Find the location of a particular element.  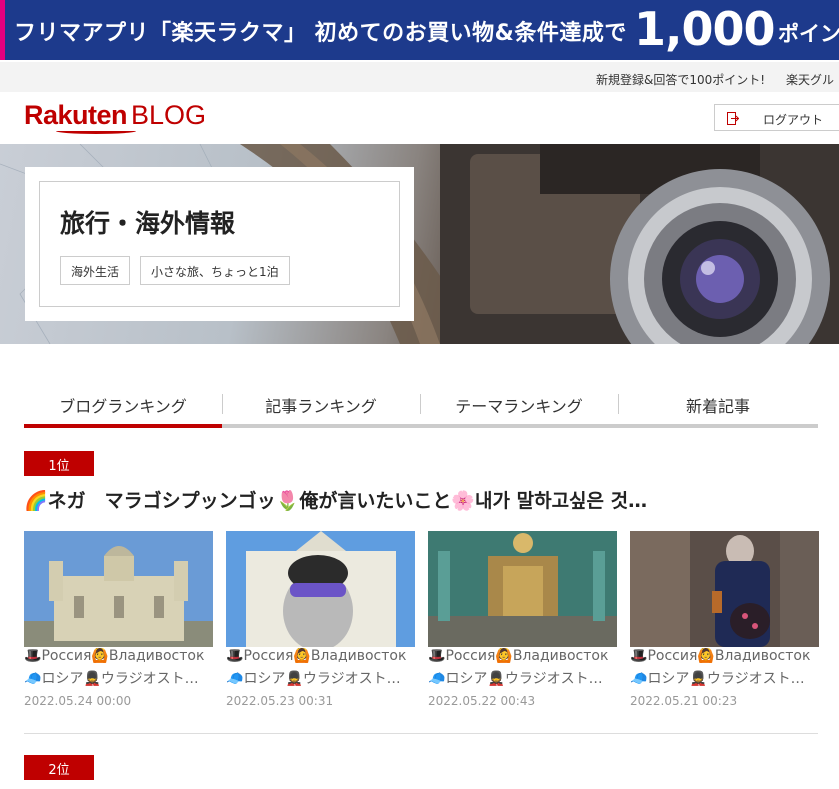

post-date: 2022.05.23 00:31 is located at coordinates (280, 701).